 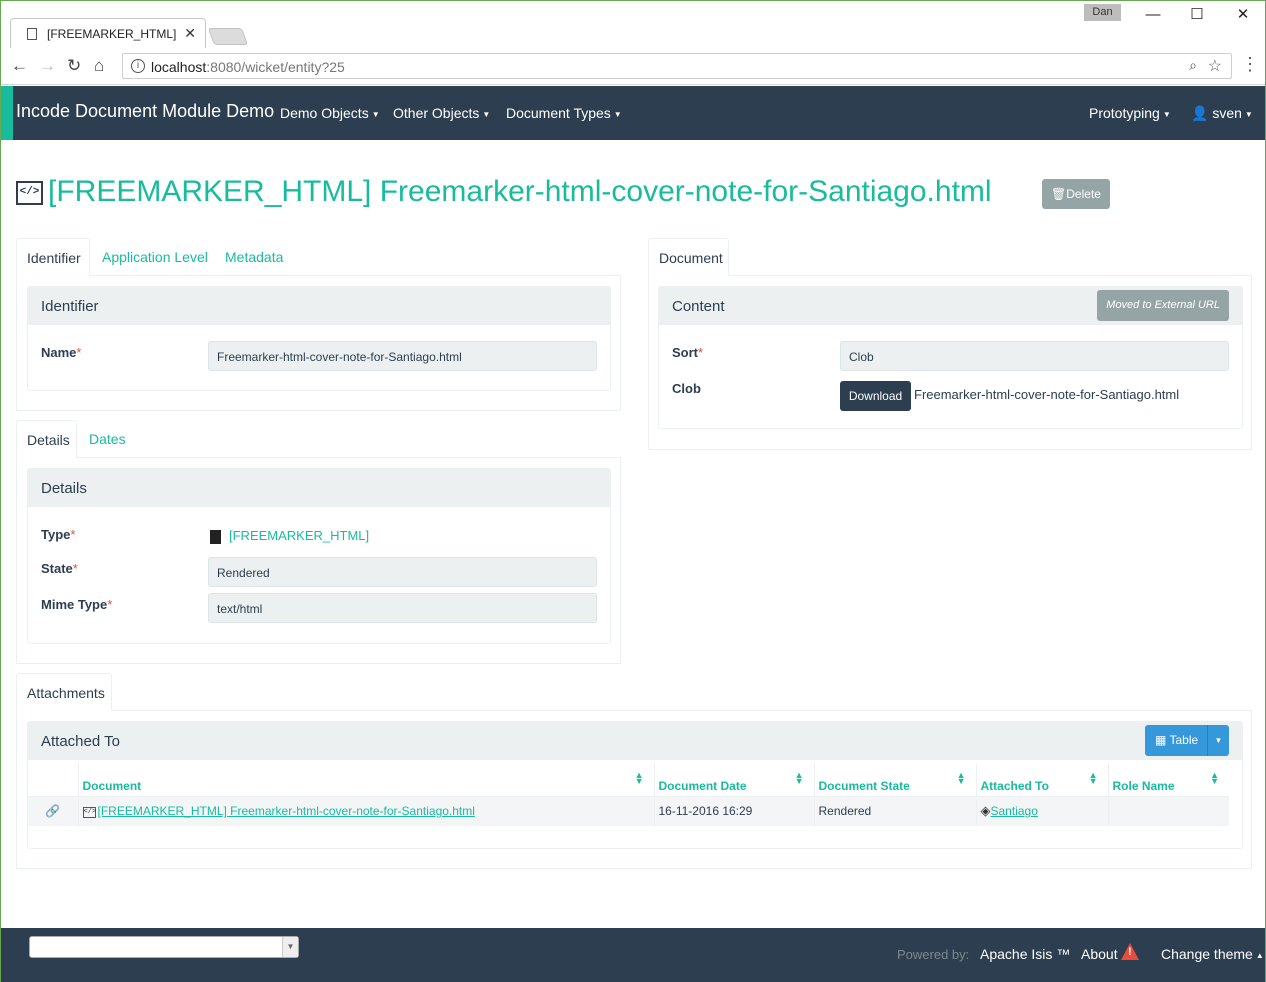 I want to click on moved-to-external-url-button: Moved to External URL, so click(x=1163, y=305).